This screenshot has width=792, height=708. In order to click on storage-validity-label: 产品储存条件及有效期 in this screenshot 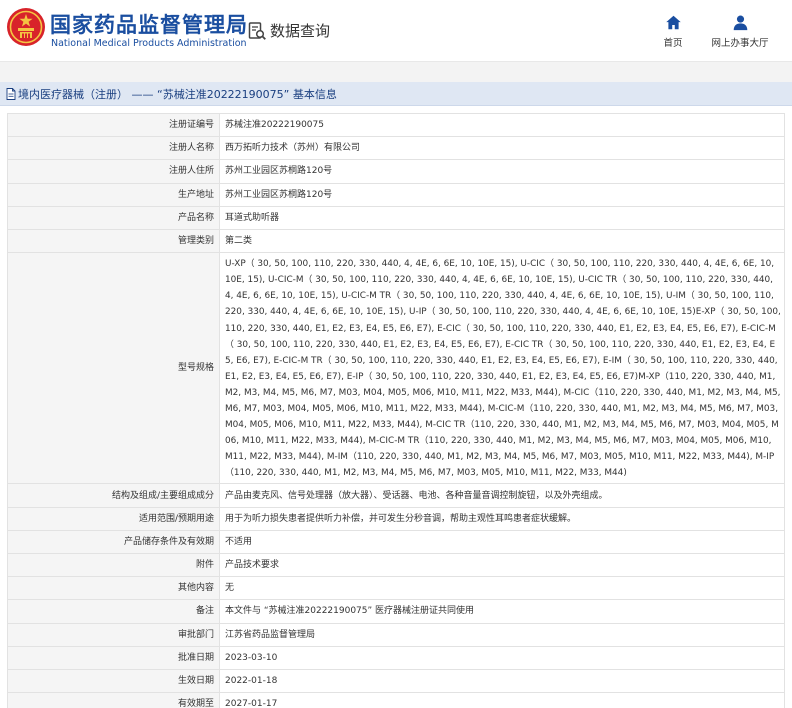, I will do `click(113, 542)`.